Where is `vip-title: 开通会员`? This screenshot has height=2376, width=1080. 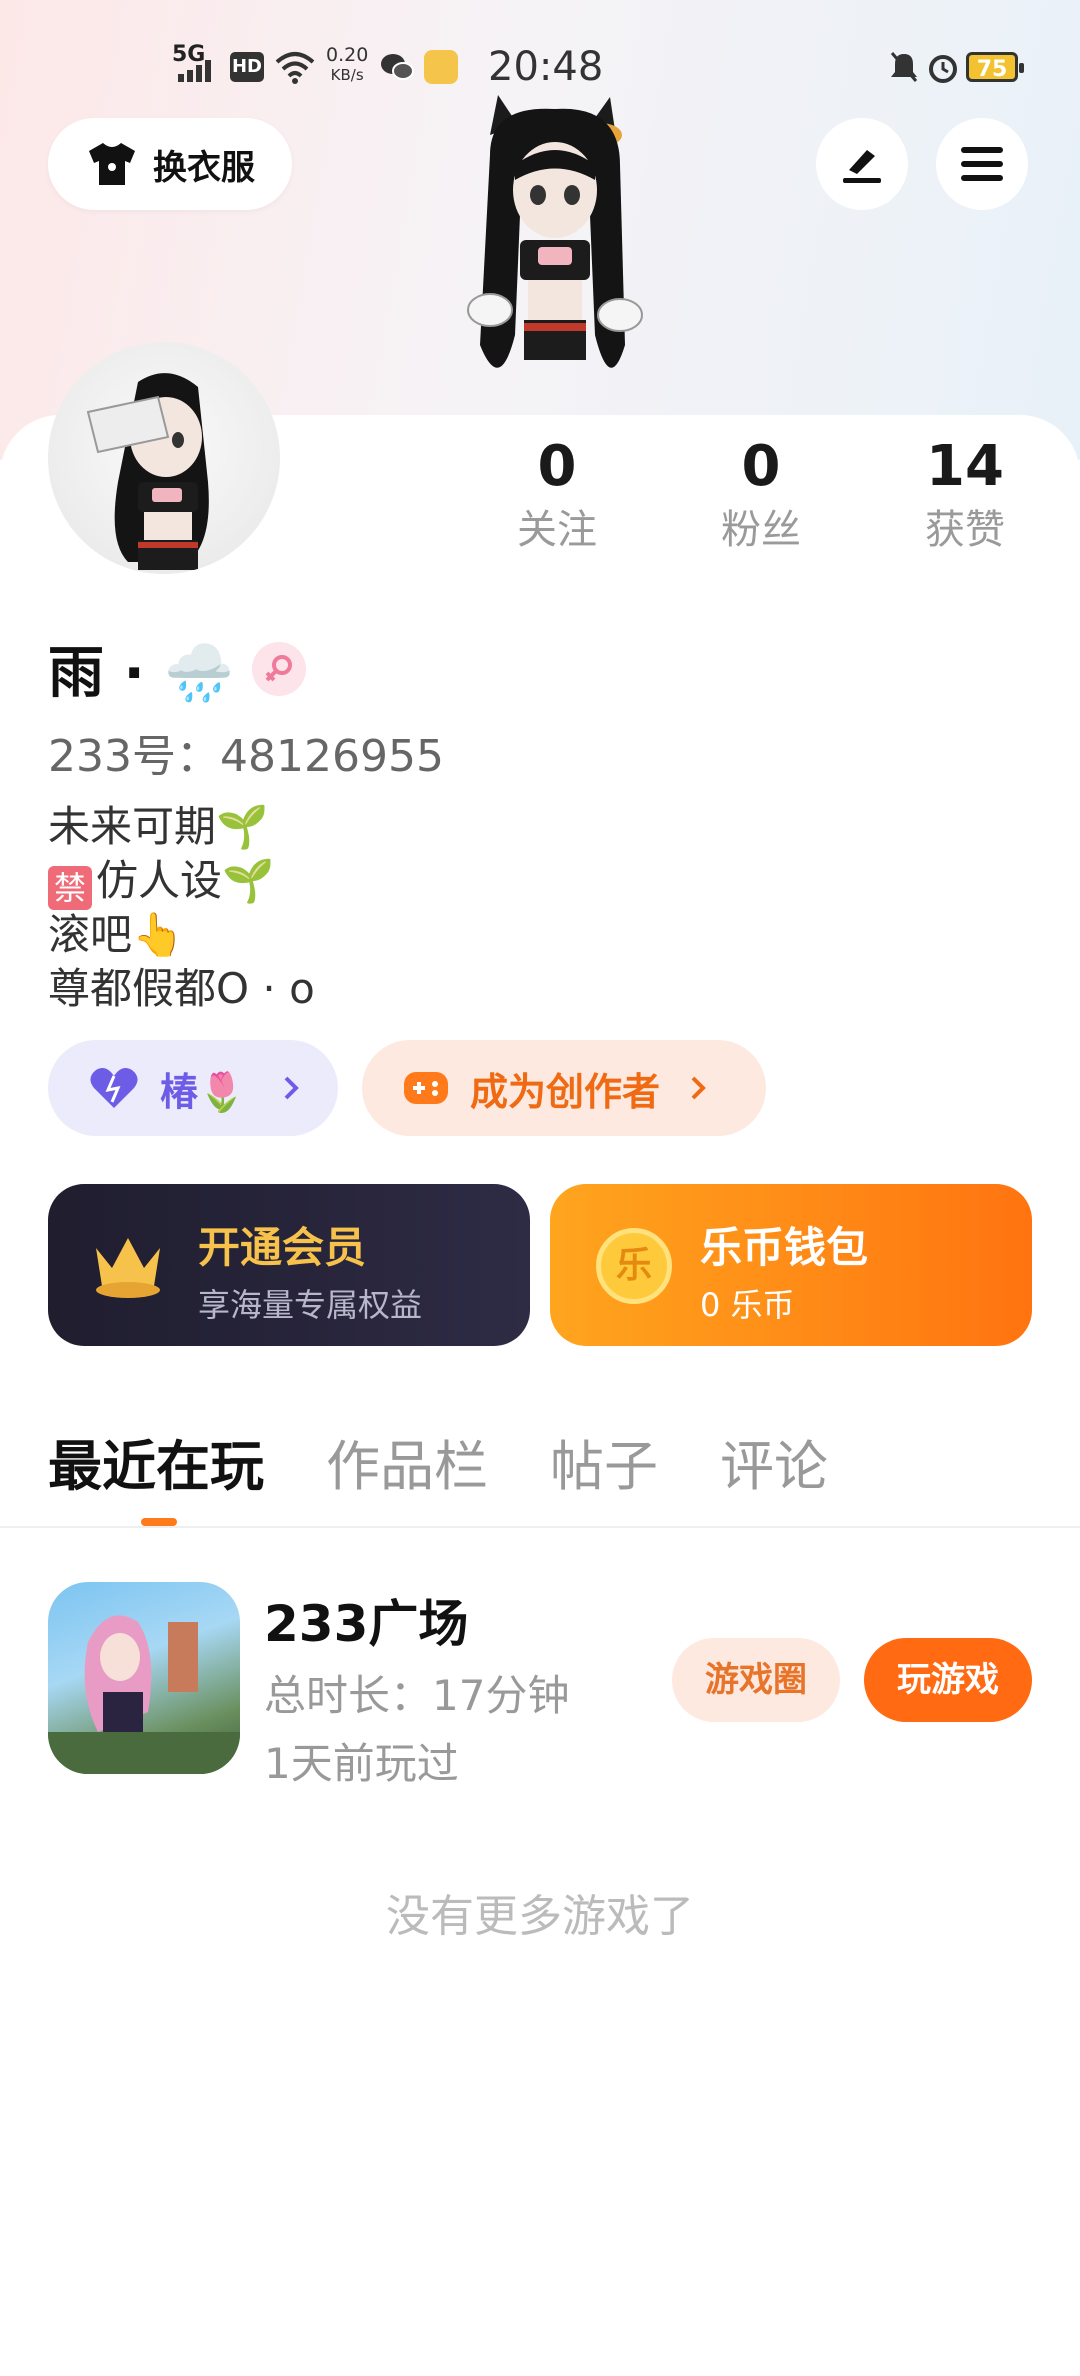
vip-title: 开通会员 is located at coordinates (282, 1247).